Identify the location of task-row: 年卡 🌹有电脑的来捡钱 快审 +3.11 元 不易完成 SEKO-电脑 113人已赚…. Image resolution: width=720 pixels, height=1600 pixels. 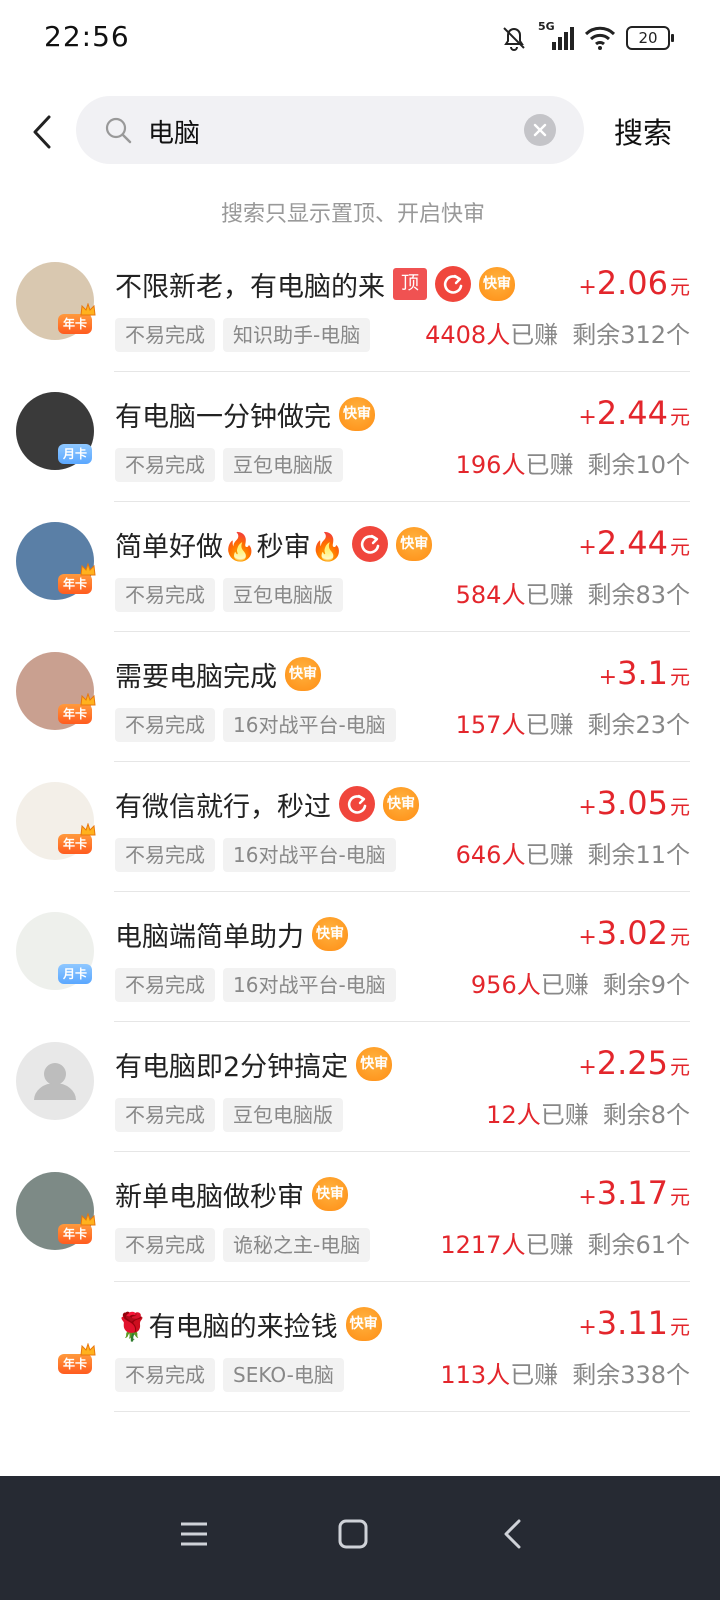
(360, 1347).